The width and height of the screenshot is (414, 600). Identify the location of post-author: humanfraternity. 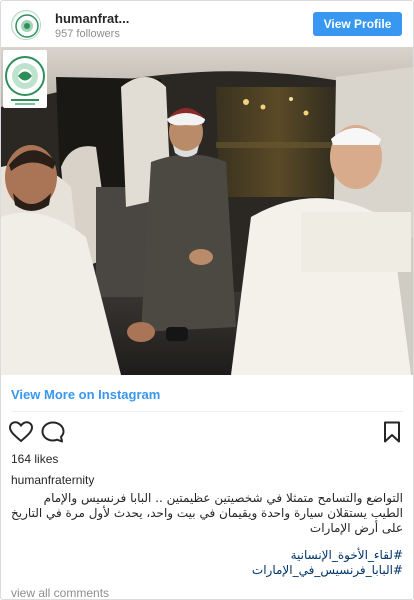
(52, 480).